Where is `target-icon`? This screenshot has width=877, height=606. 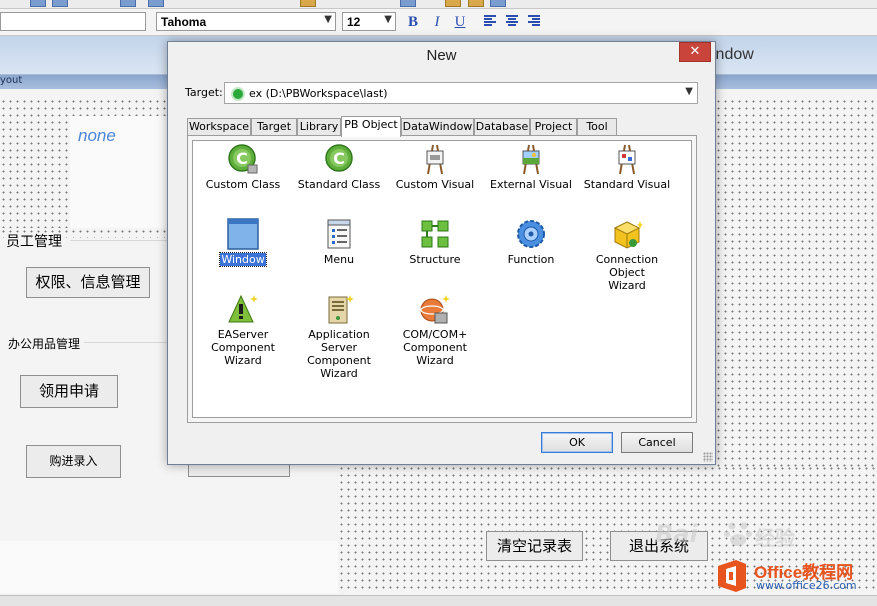 target-icon is located at coordinates (238, 94).